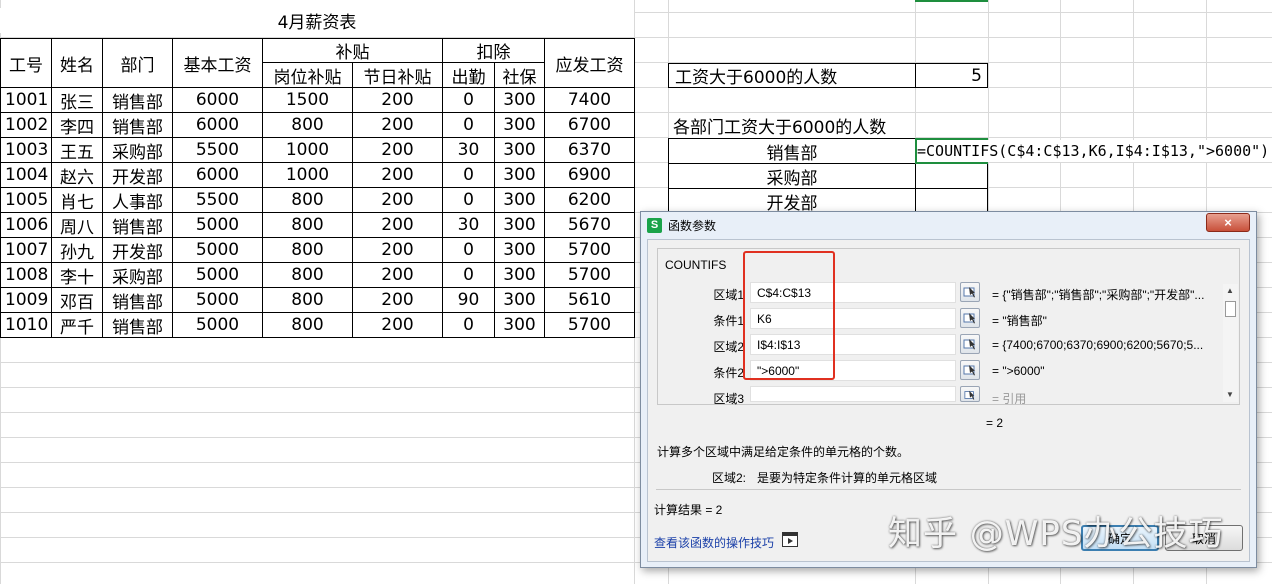 The image size is (1272, 584). What do you see at coordinates (792, 201) in the screenshot?
I see `dept-label-development: 开发部` at bounding box center [792, 201].